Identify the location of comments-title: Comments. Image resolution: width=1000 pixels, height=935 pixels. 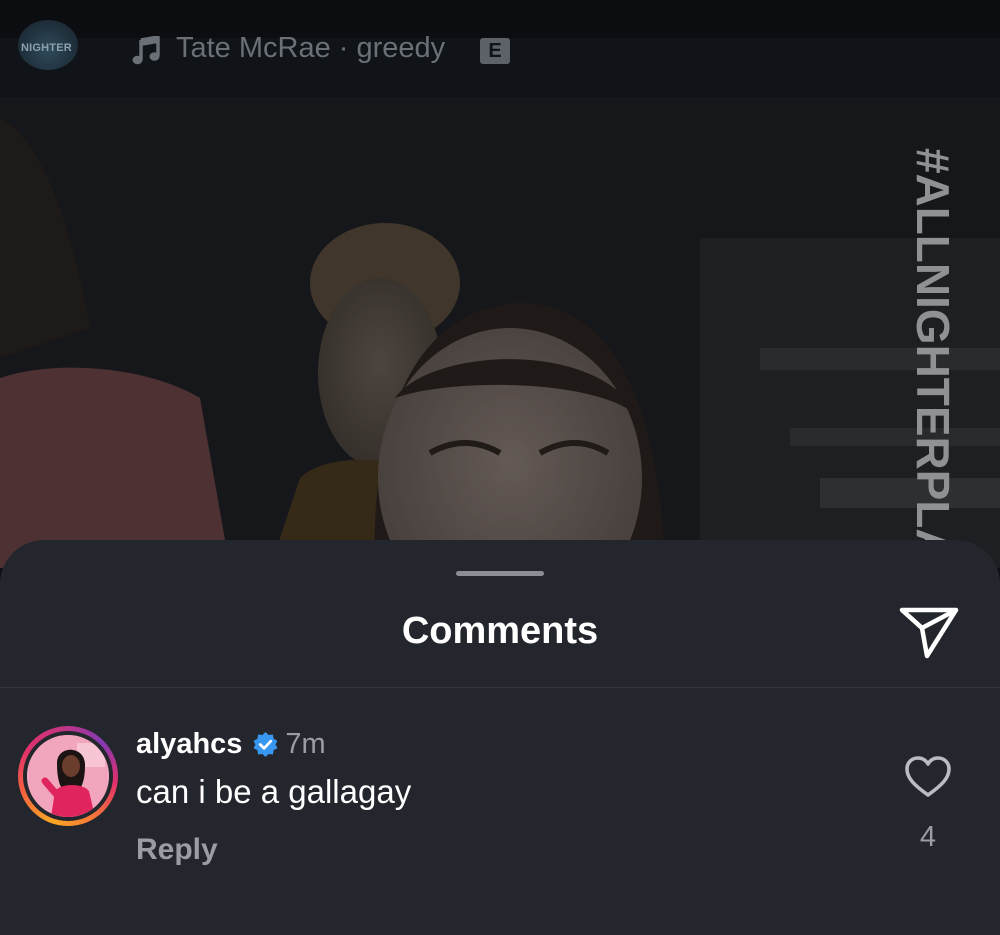
(500, 631).